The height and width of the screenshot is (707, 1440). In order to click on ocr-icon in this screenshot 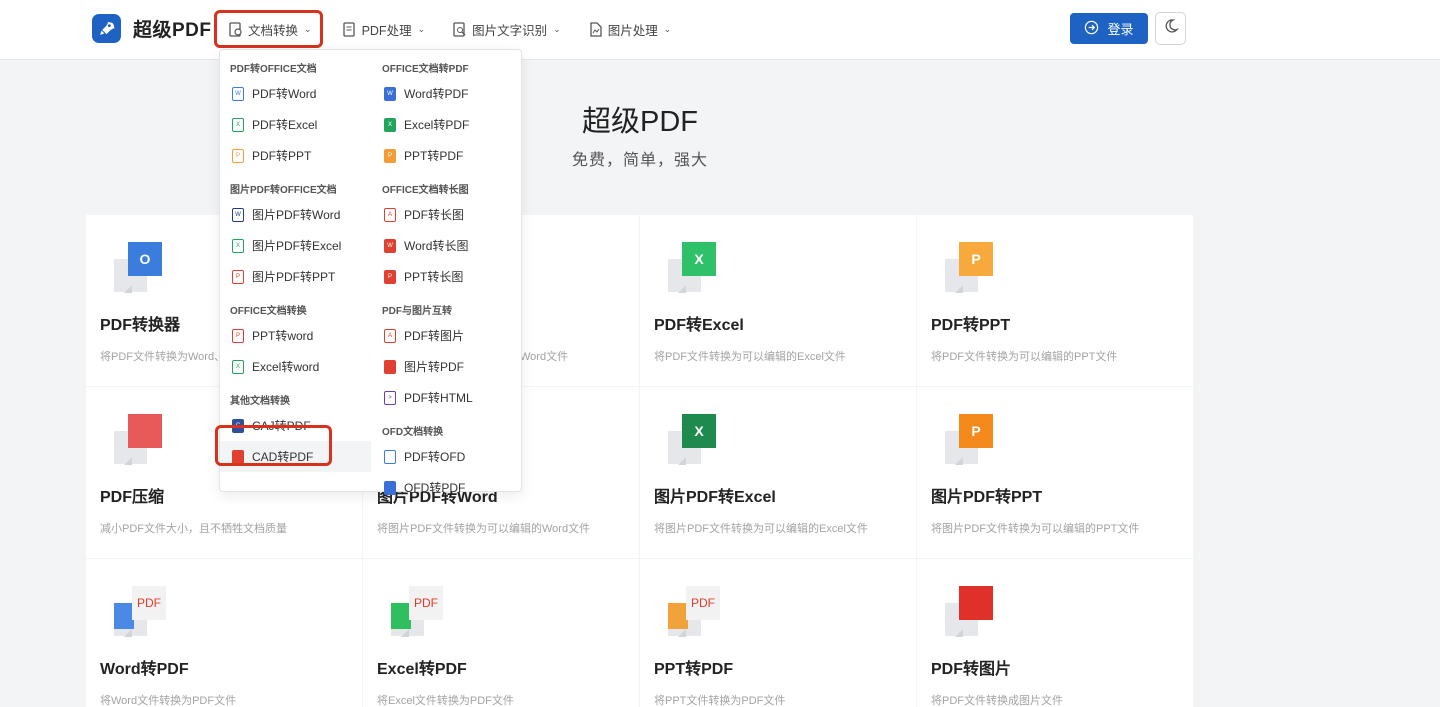, I will do `click(460, 29)`.